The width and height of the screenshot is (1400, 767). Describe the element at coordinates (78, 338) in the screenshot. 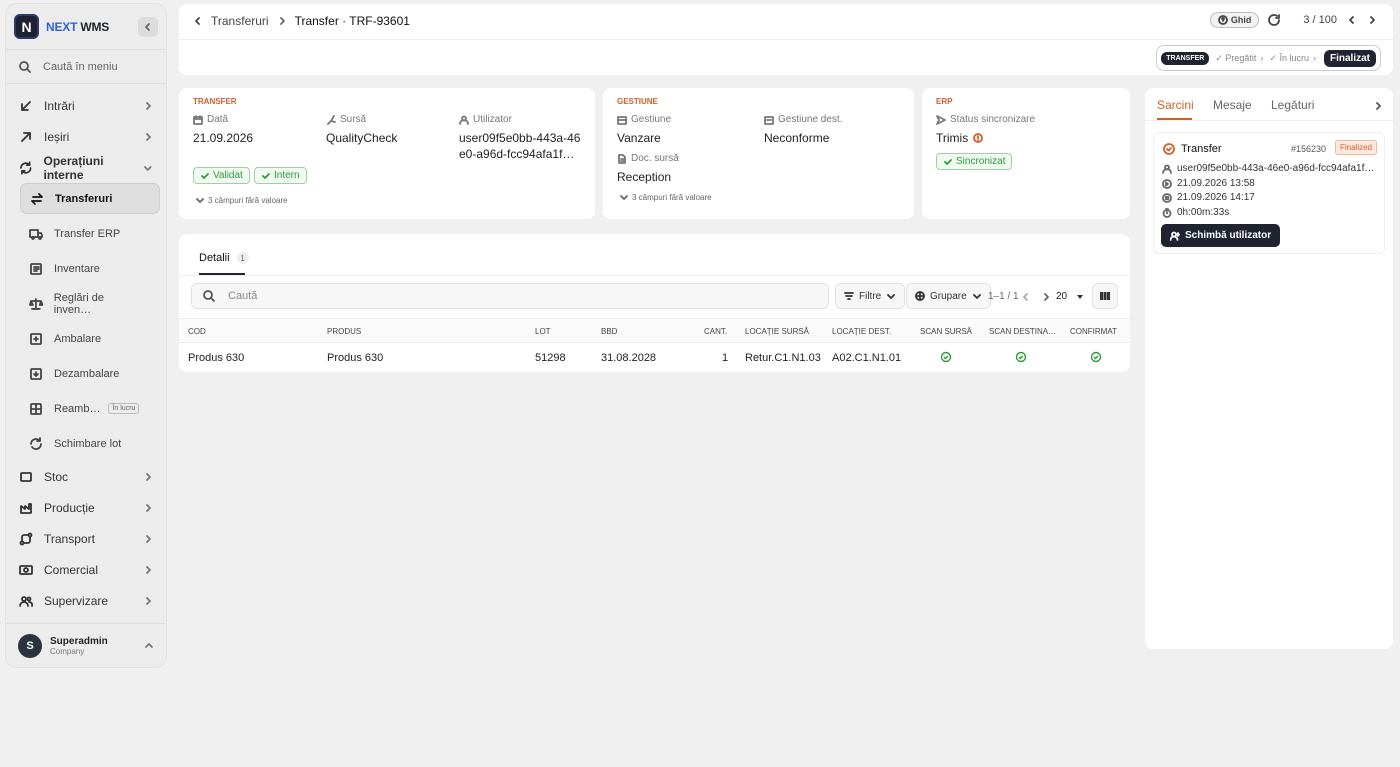

I see `nav-sub-label: Ambalare` at that location.